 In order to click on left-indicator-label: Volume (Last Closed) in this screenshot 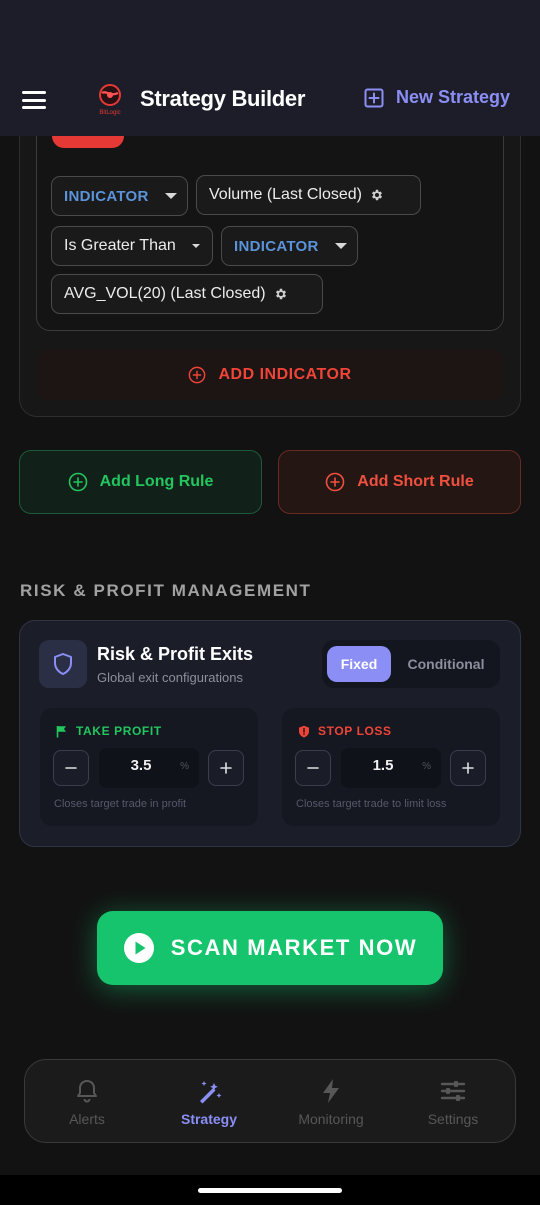, I will do `click(285, 194)`.